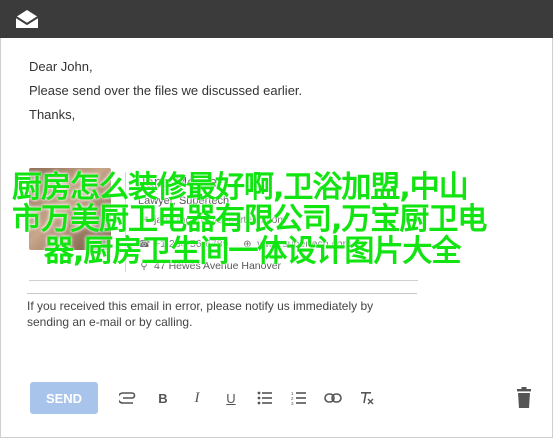 Image resolution: width=553 pixels, height=438 pixels. What do you see at coordinates (276, 19) in the screenshot?
I see `top-bar` at bounding box center [276, 19].